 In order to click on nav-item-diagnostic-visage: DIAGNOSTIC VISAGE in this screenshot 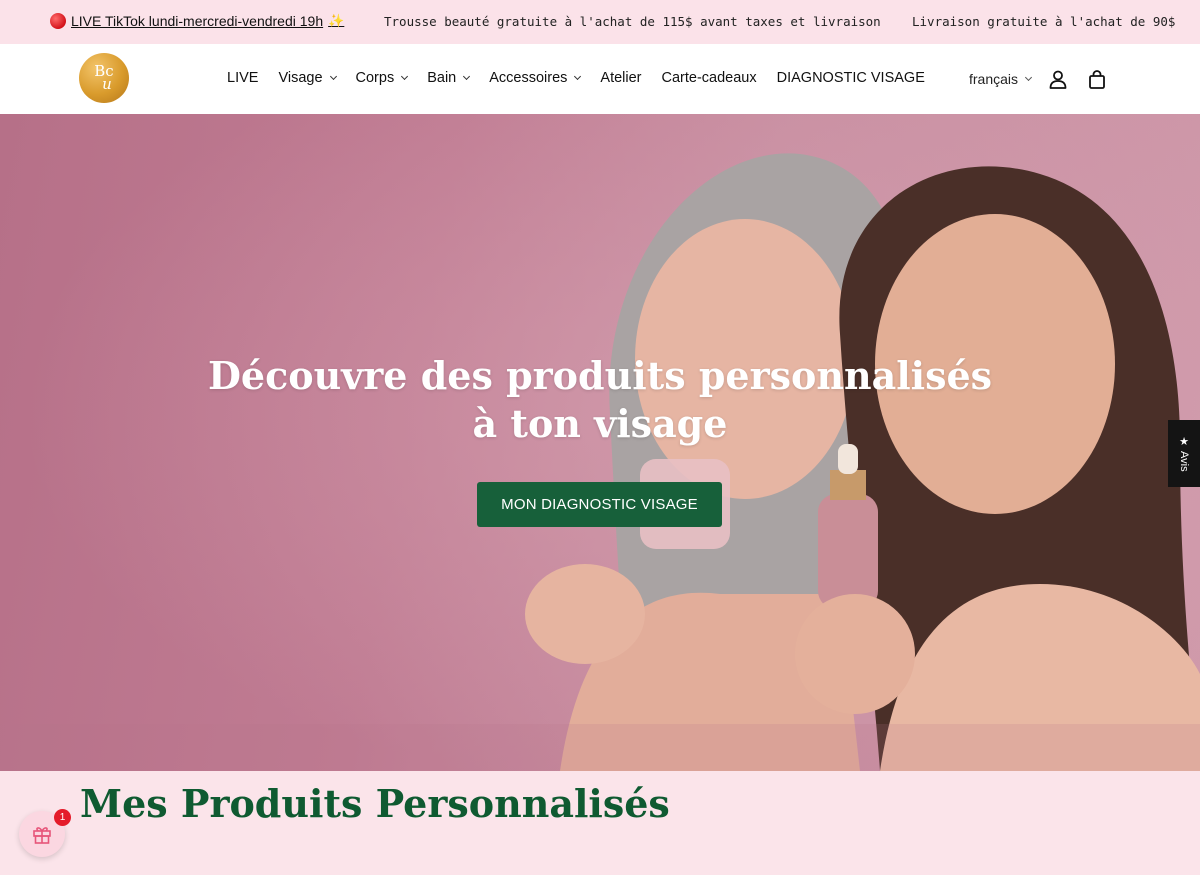, I will do `click(851, 78)`.